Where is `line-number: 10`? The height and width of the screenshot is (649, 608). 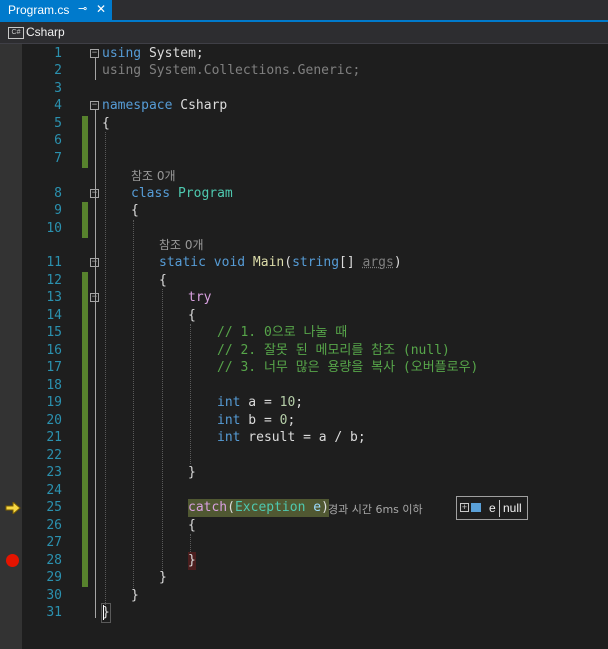
line-number: 10 is located at coordinates (54, 228).